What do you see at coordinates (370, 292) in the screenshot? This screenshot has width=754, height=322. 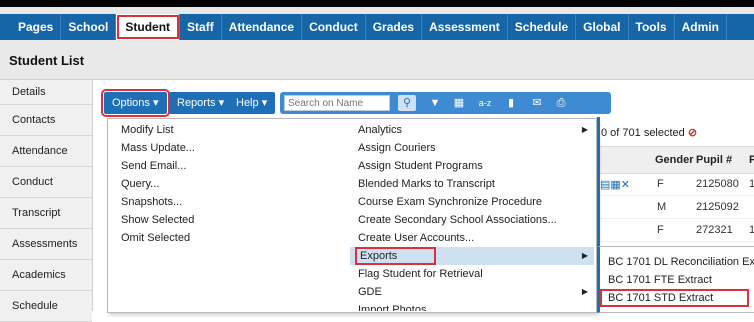 I see `menu-item-label: GDE` at bounding box center [370, 292].